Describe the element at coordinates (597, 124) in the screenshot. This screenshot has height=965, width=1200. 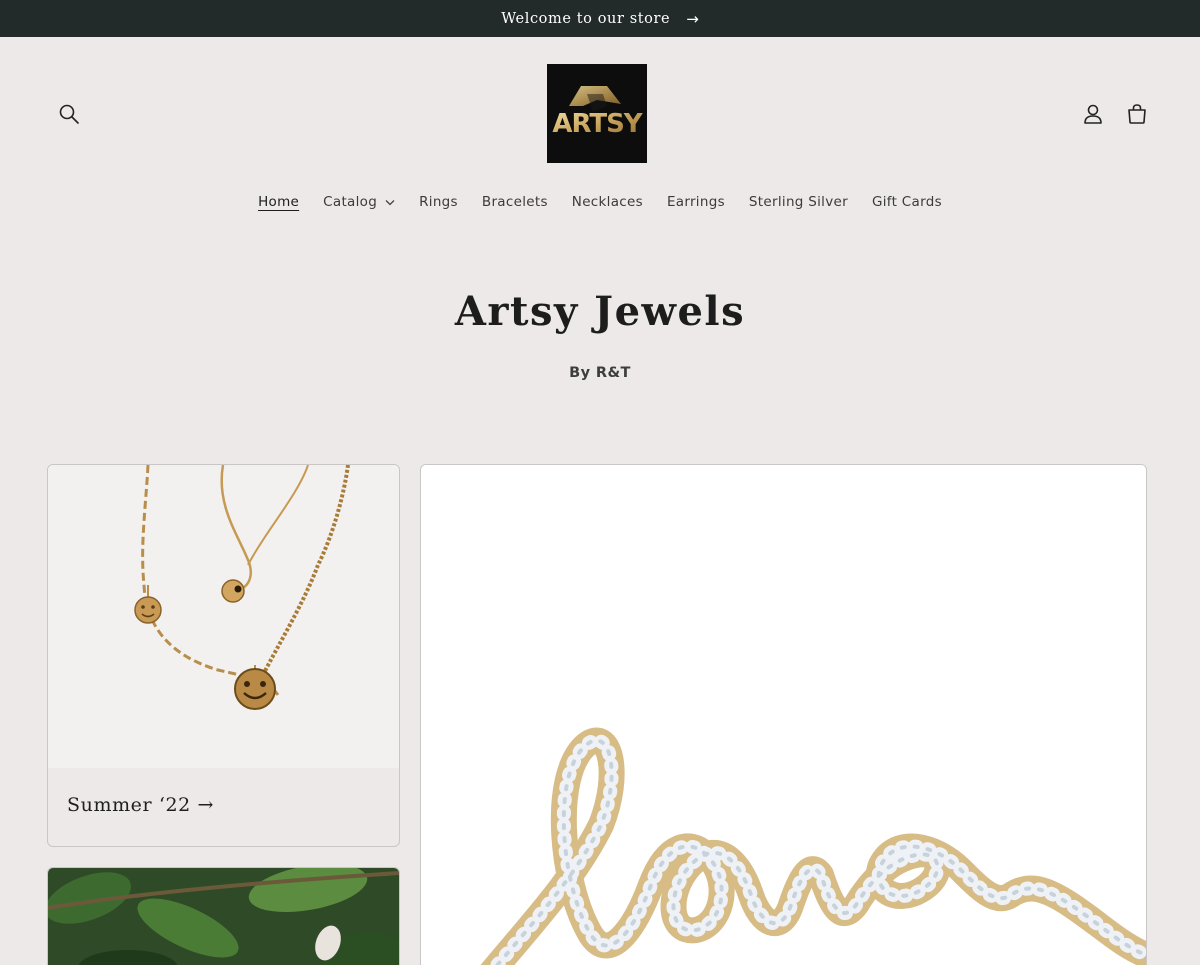
I see `svg-text: ARTSY` at that location.